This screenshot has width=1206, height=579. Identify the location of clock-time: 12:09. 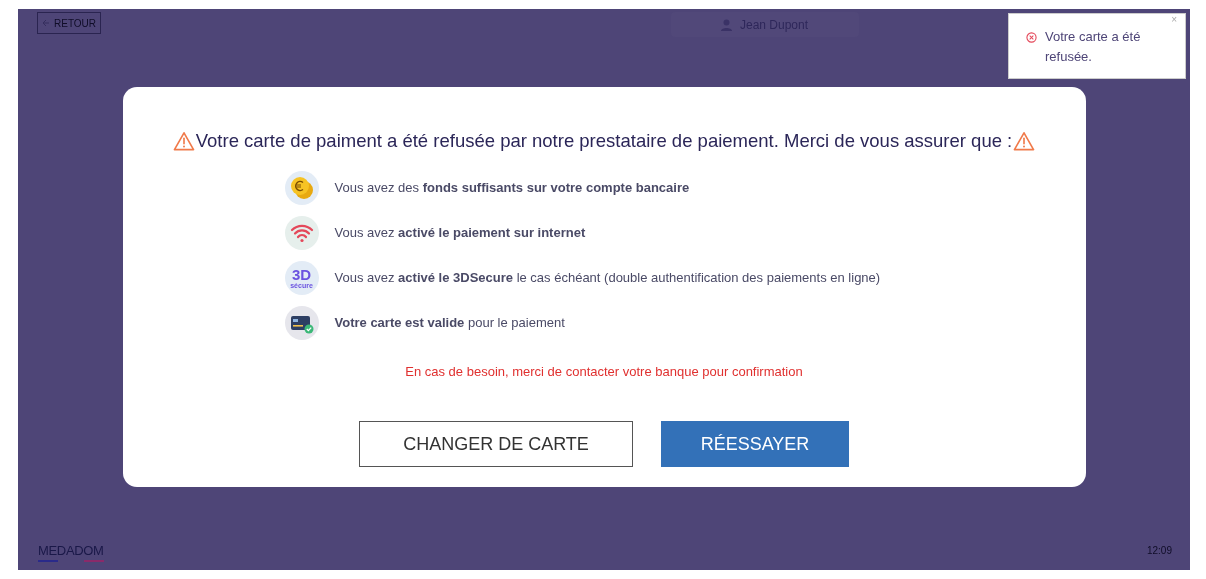
(1159, 551).